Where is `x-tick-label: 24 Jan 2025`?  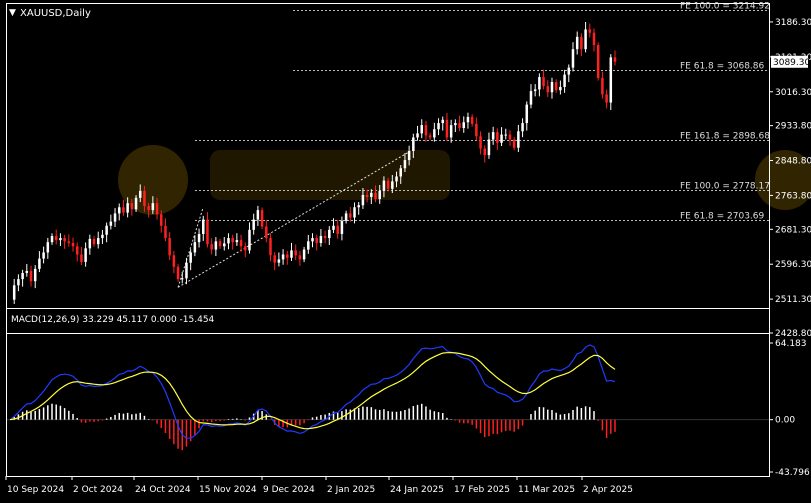 x-tick-label: 24 Jan 2025 is located at coordinates (417, 490).